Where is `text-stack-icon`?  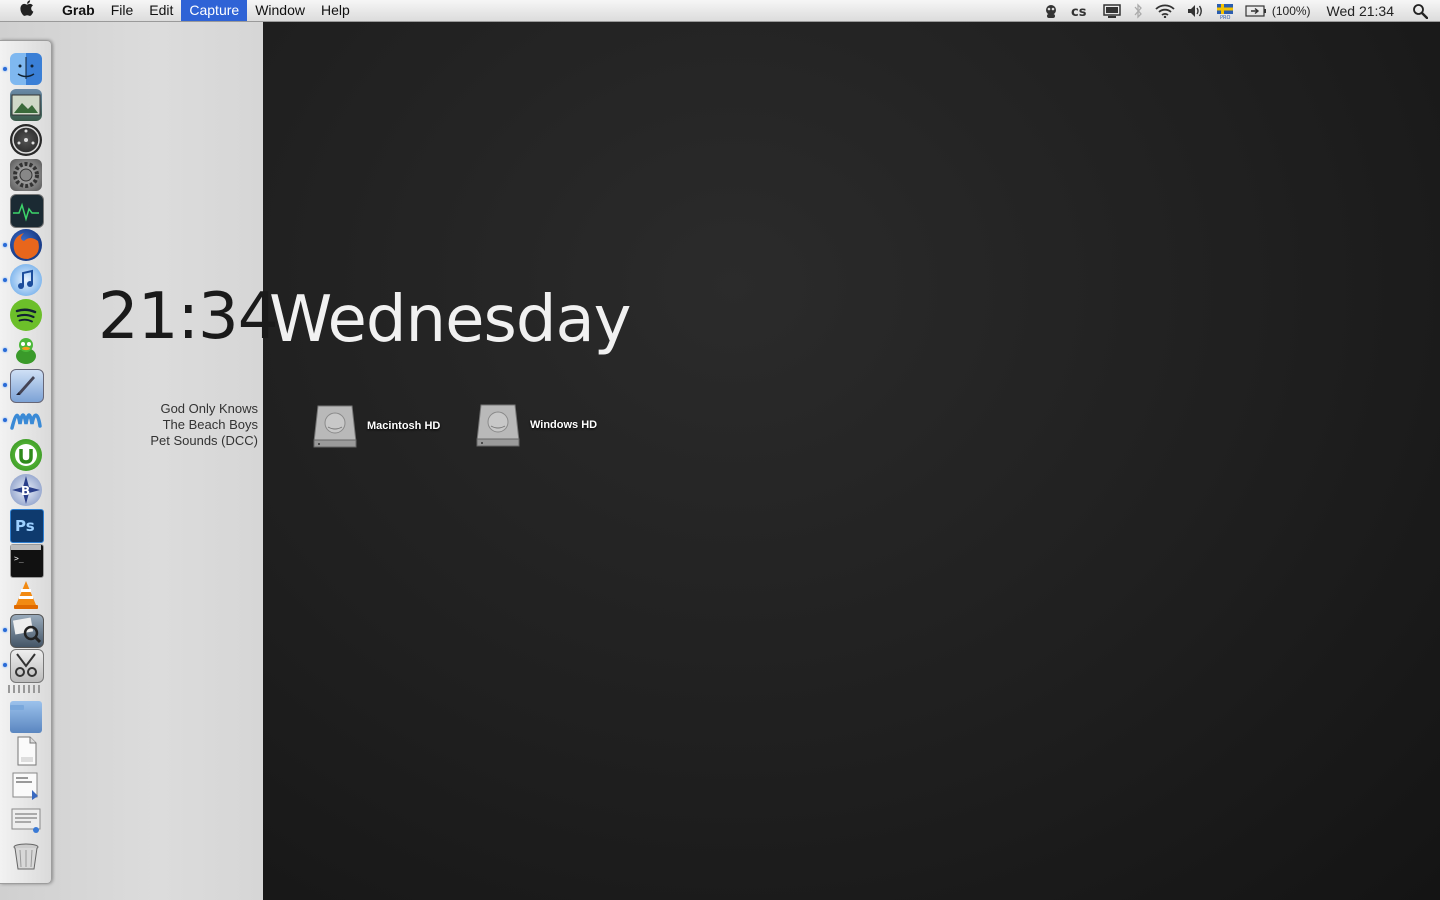 text-stack-icon is located at coordinates (26, 821).